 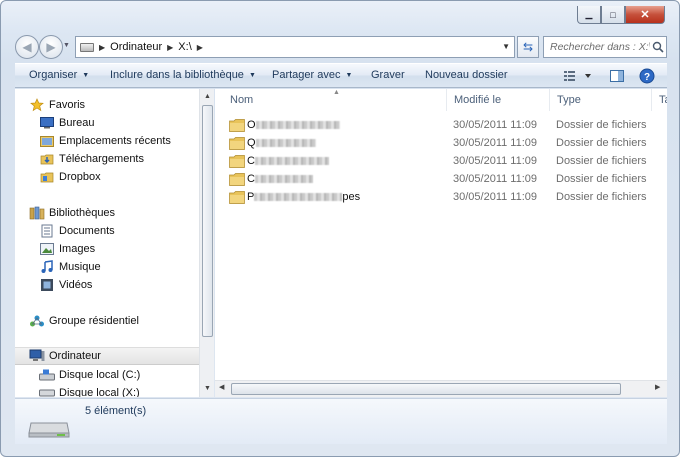 I want to click on search-input: Rechercher dans : X:\, so click(x=597, y=47).